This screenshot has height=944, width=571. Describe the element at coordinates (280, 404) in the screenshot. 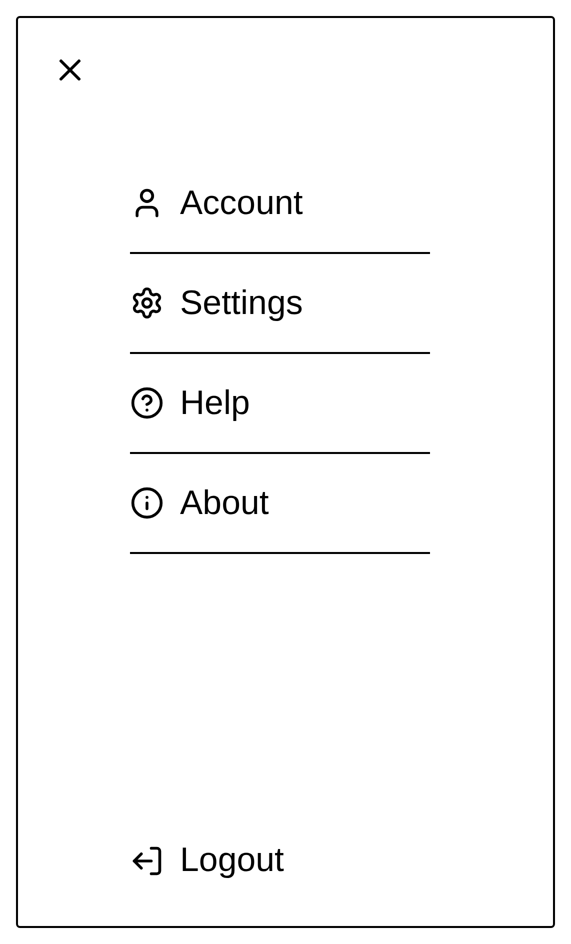

I see `menu-item: Help` at that location.